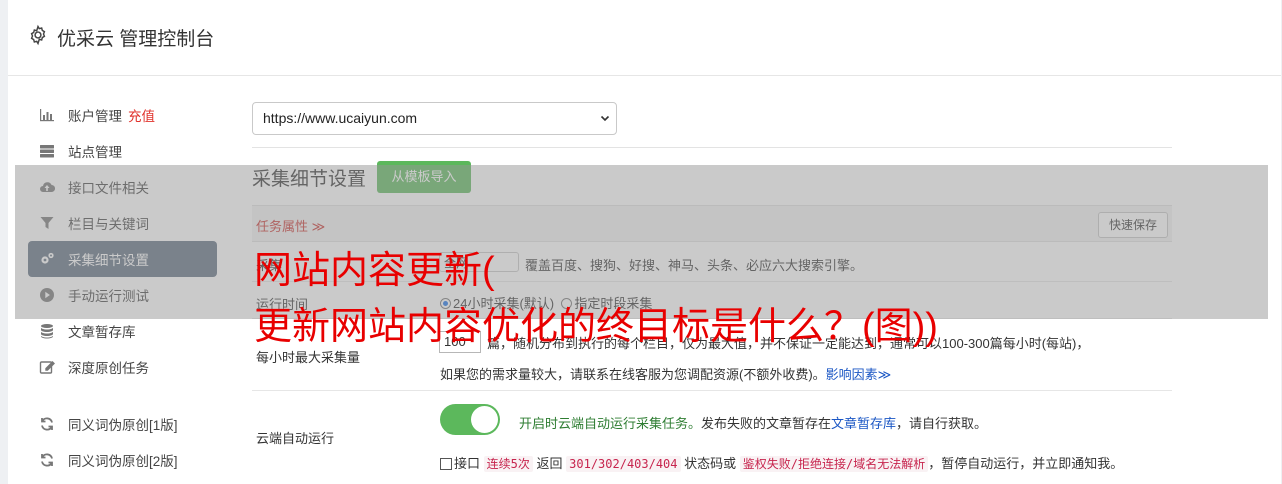 This screenshot has width=1282, height=484. I want to click on overlay-title-line1: 网站内容更新(, so click(374, 271).